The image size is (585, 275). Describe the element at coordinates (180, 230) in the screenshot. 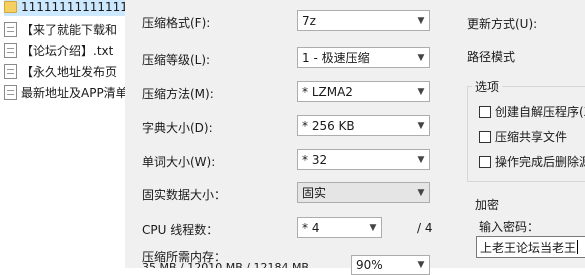

I see `threads-label: CPU 线程数：` at that location.